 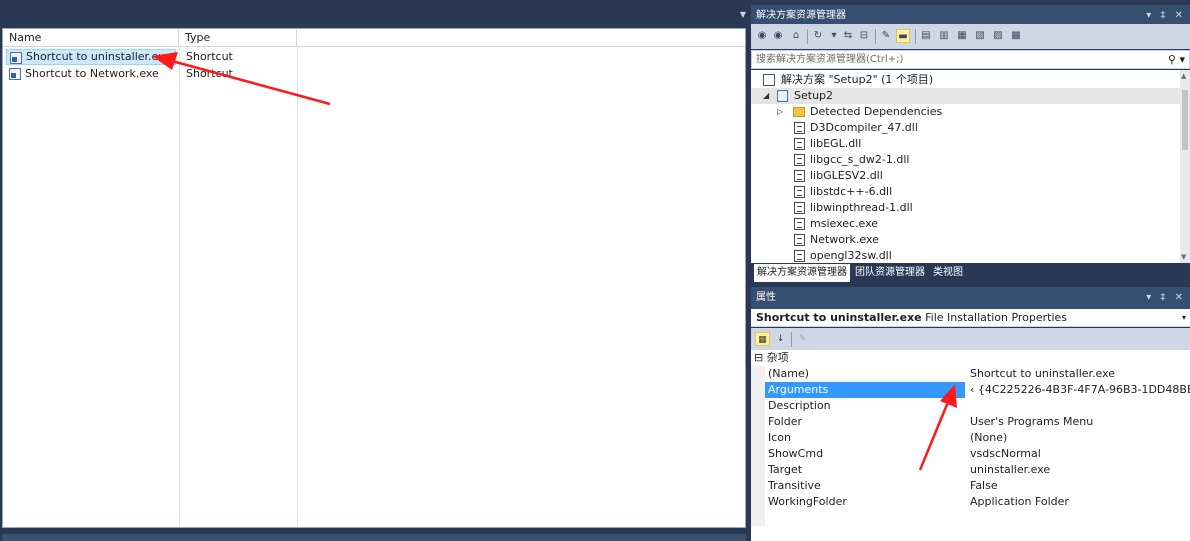 I want to click on tab-class-view: 类视图, so click(x=948, y=273).